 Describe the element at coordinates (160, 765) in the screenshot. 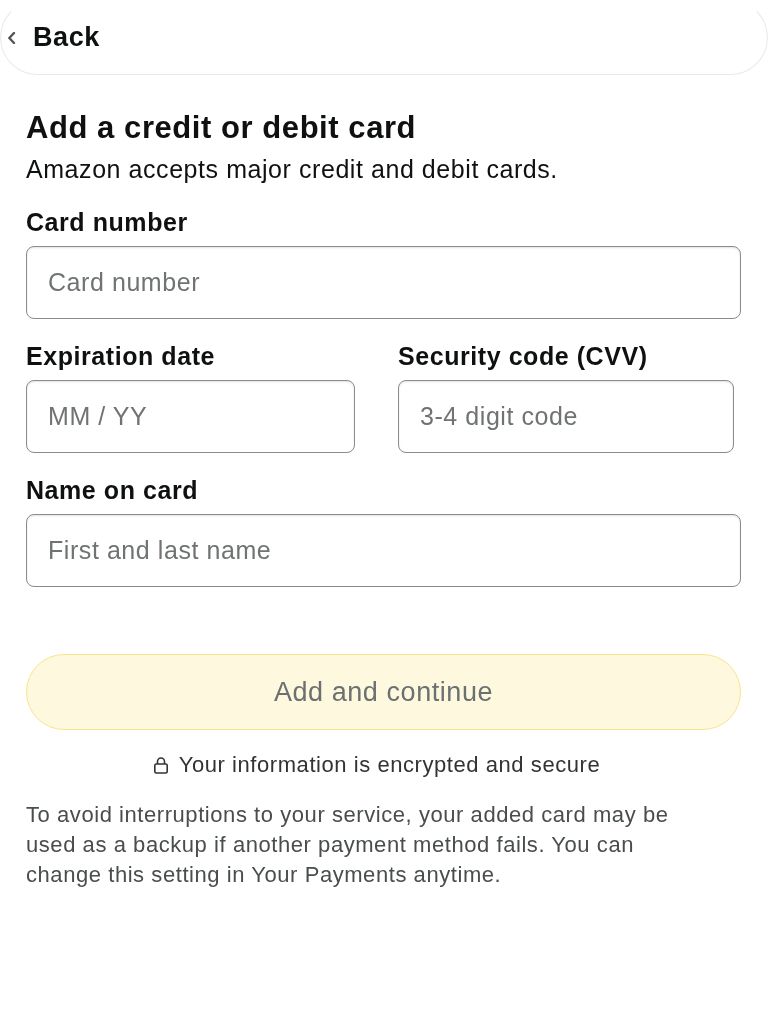

I see `lock-icon` at that location.